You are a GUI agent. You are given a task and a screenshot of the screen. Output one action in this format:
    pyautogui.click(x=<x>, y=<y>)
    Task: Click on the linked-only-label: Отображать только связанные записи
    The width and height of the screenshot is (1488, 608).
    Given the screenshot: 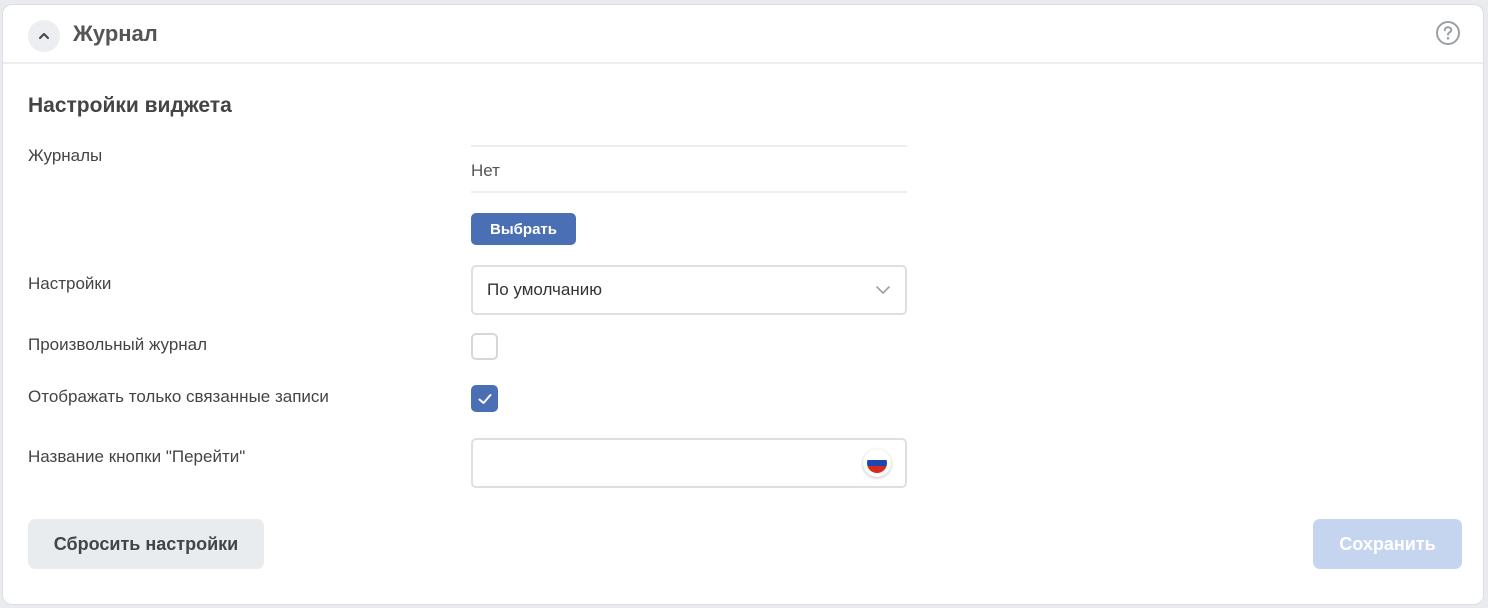 What is the action you would take?
    pyautogui.click(x=178, y=396)
    